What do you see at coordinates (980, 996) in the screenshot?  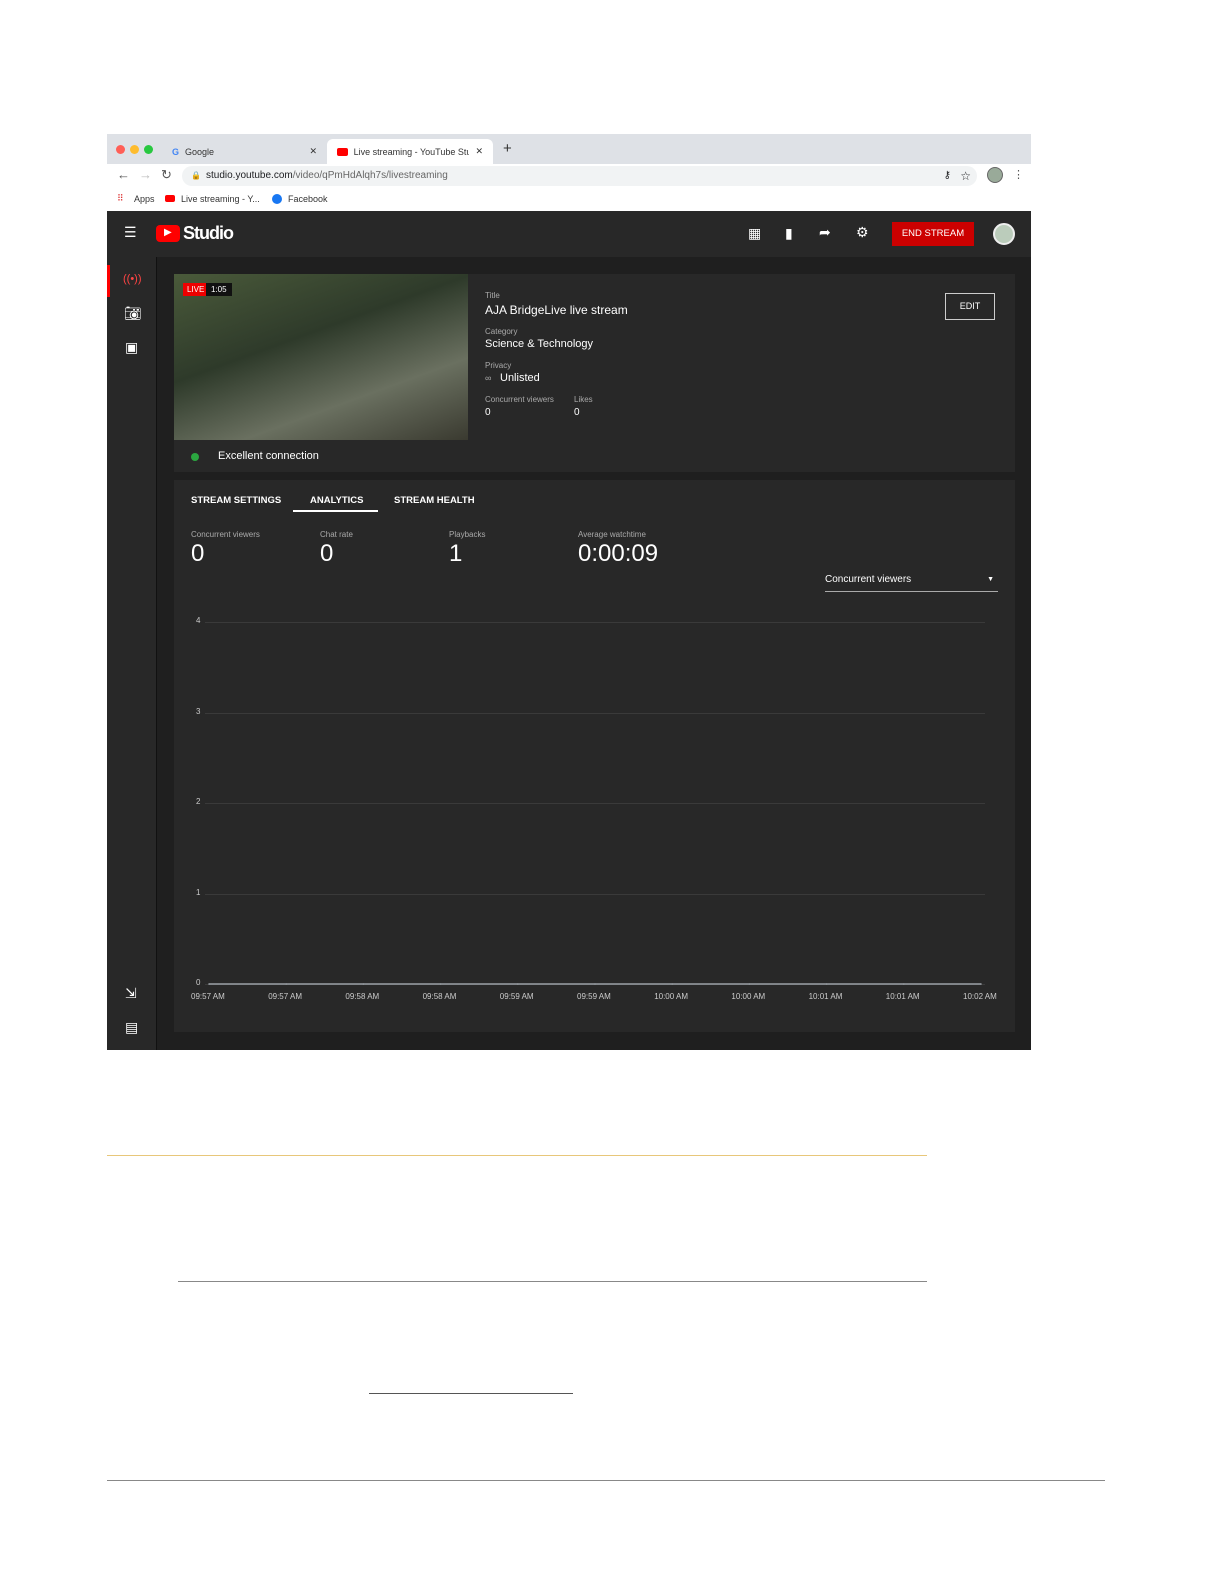 I see `x-tick-label: 10:02 AM` at bounding box center [980, 996].